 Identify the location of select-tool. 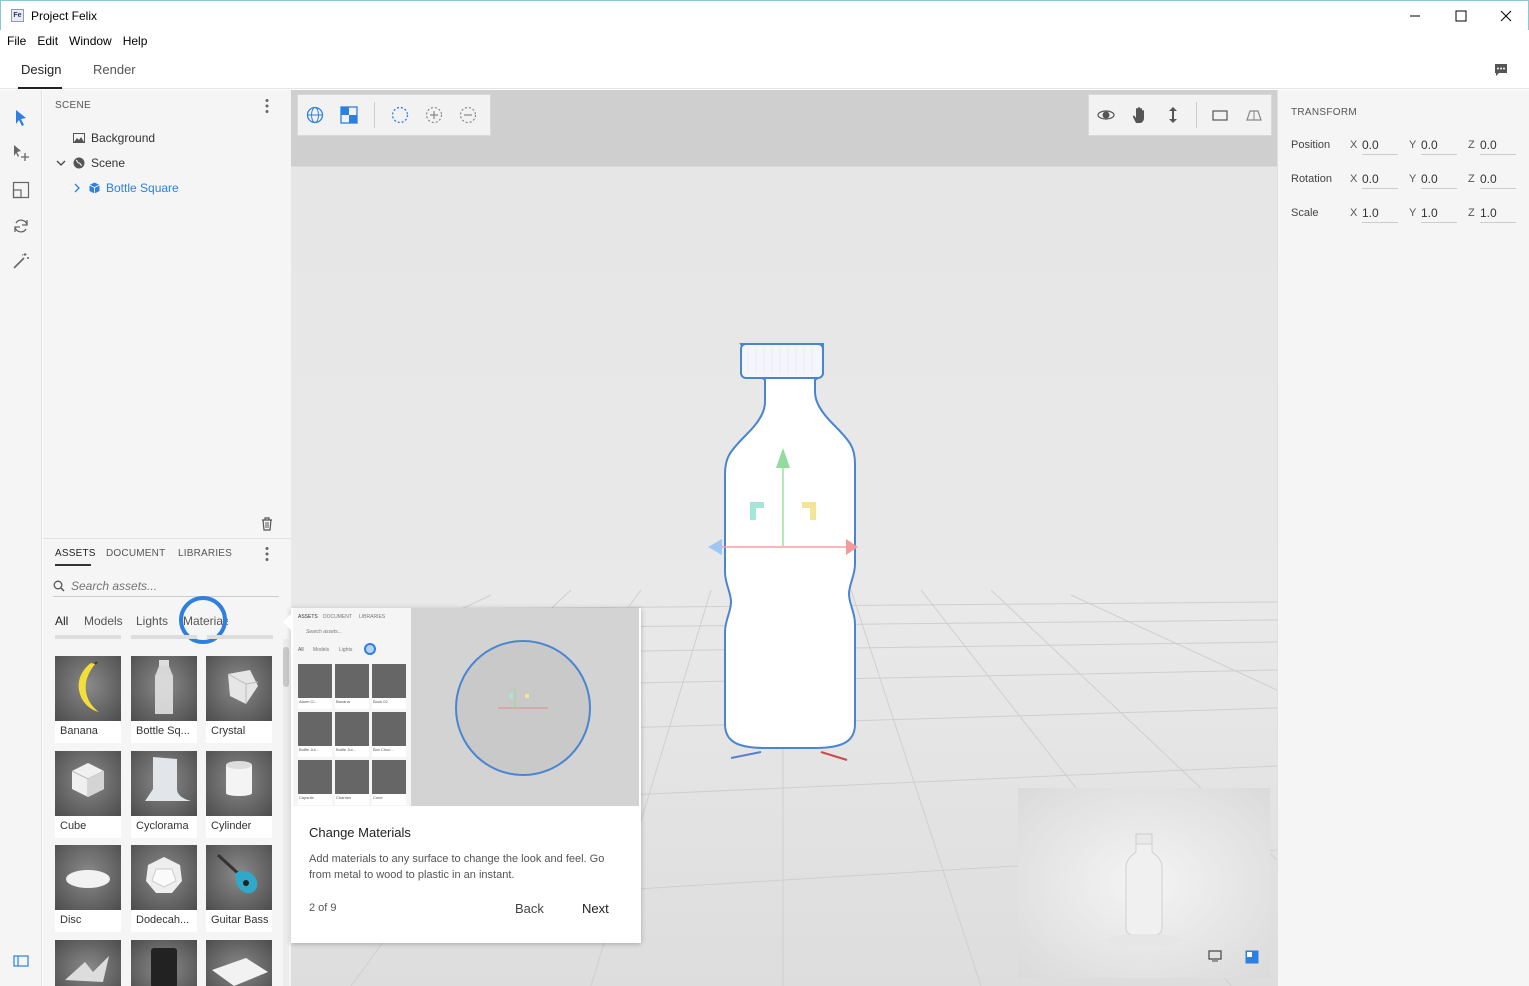
(21, 118).